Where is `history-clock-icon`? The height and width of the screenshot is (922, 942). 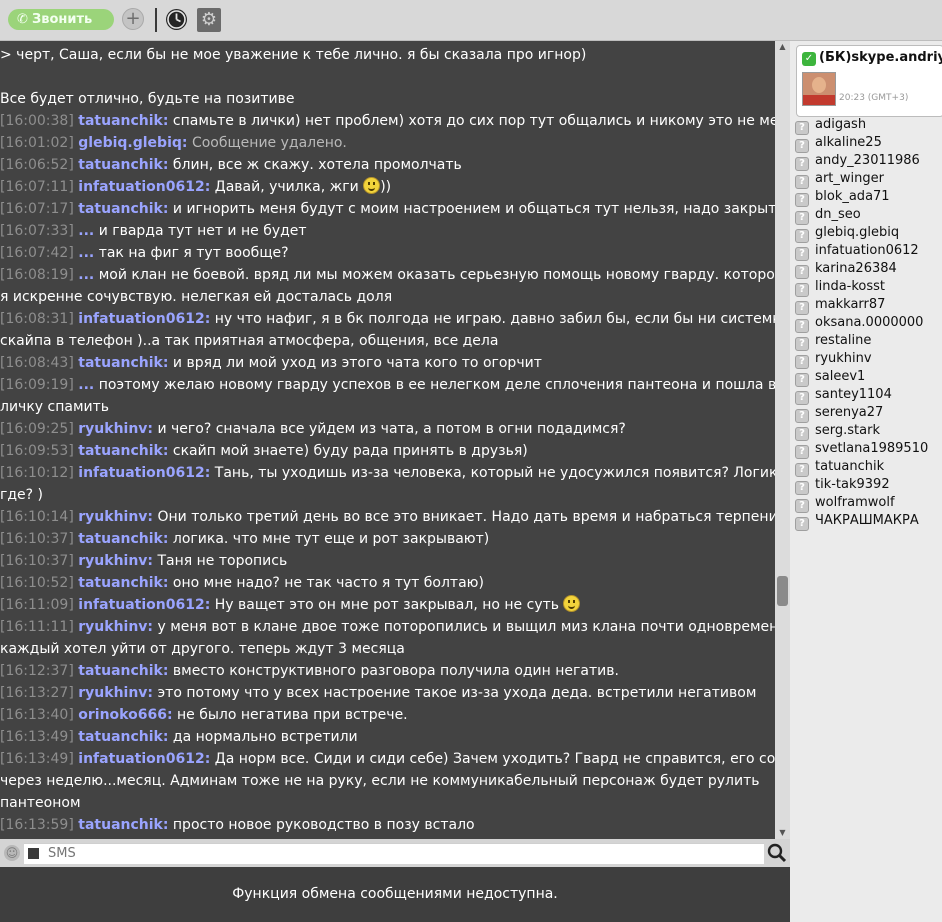 history-clock-icon is located at coordinates (176, 19).